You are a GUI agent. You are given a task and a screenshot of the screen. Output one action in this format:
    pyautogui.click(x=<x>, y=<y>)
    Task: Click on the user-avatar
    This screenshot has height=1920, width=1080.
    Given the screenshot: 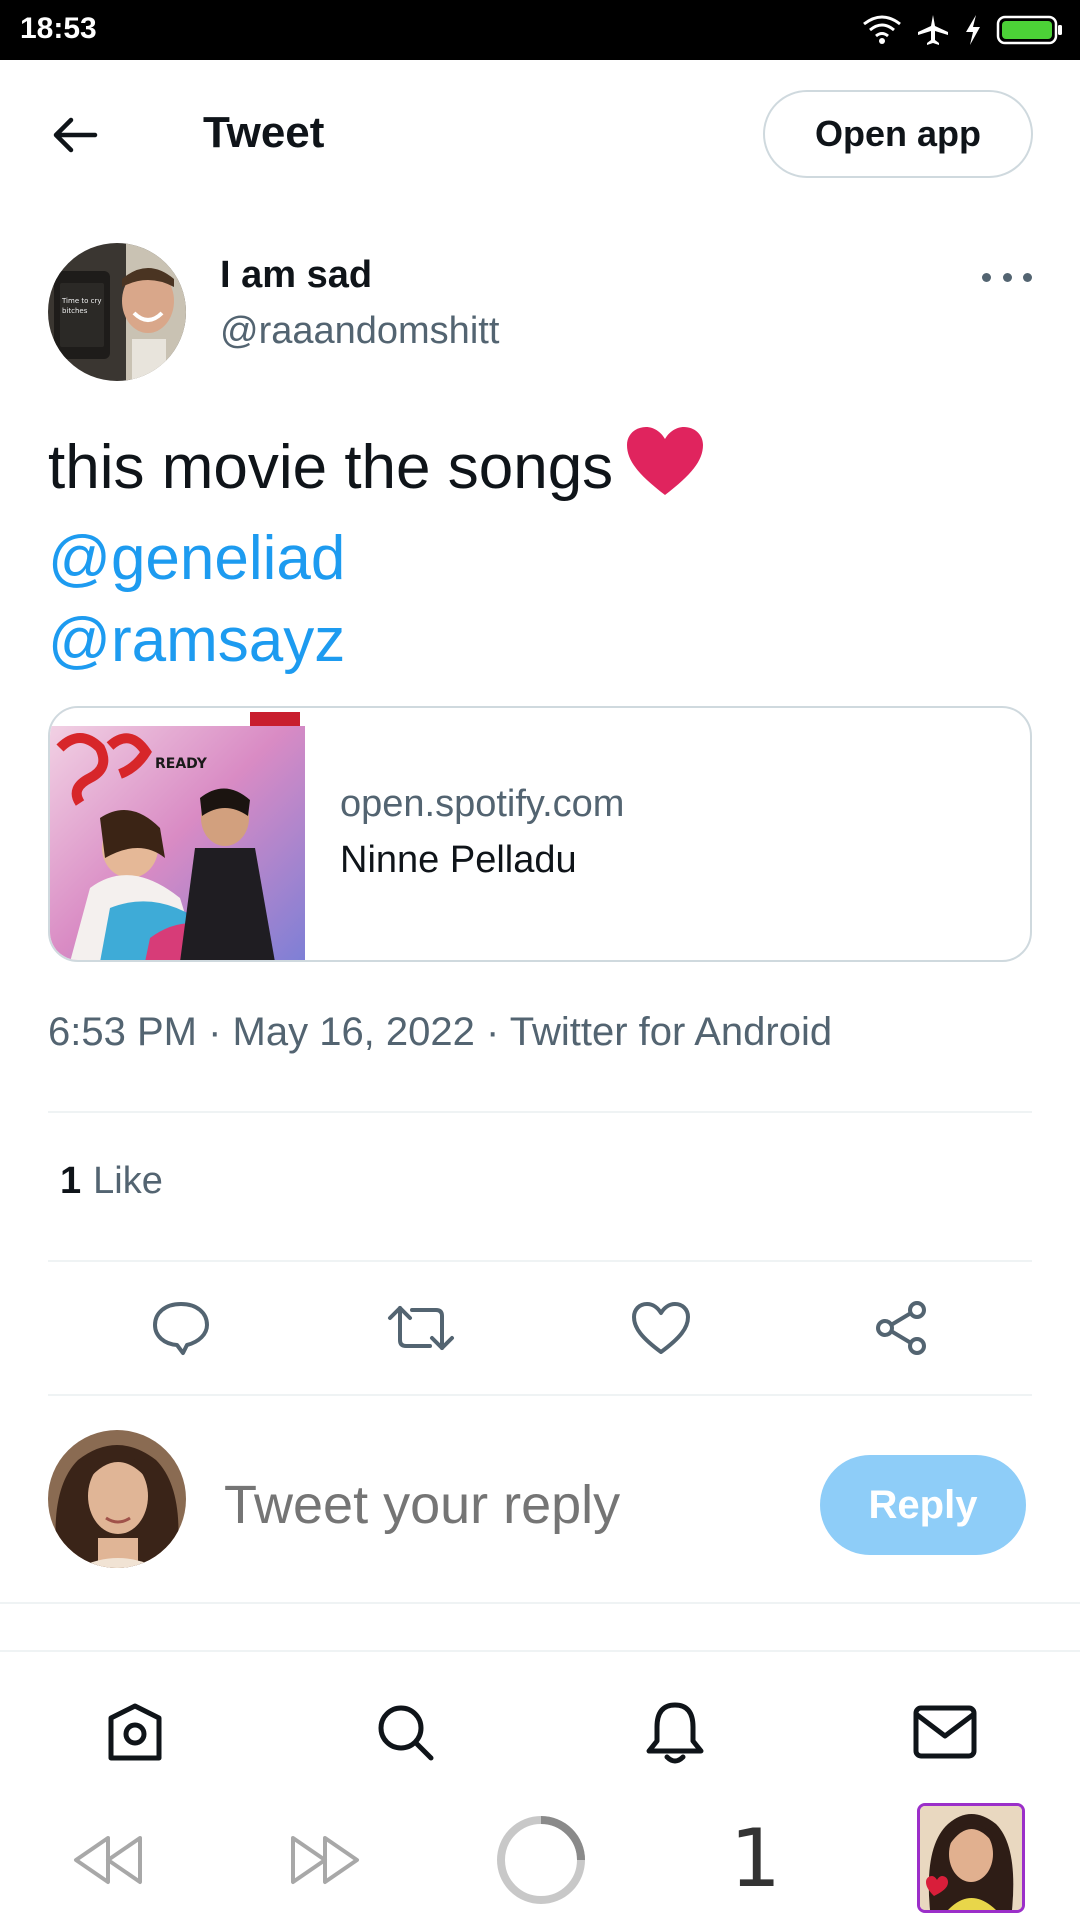 What is the action you would take?
    pyautogui.click(x=117, y=1499)
    